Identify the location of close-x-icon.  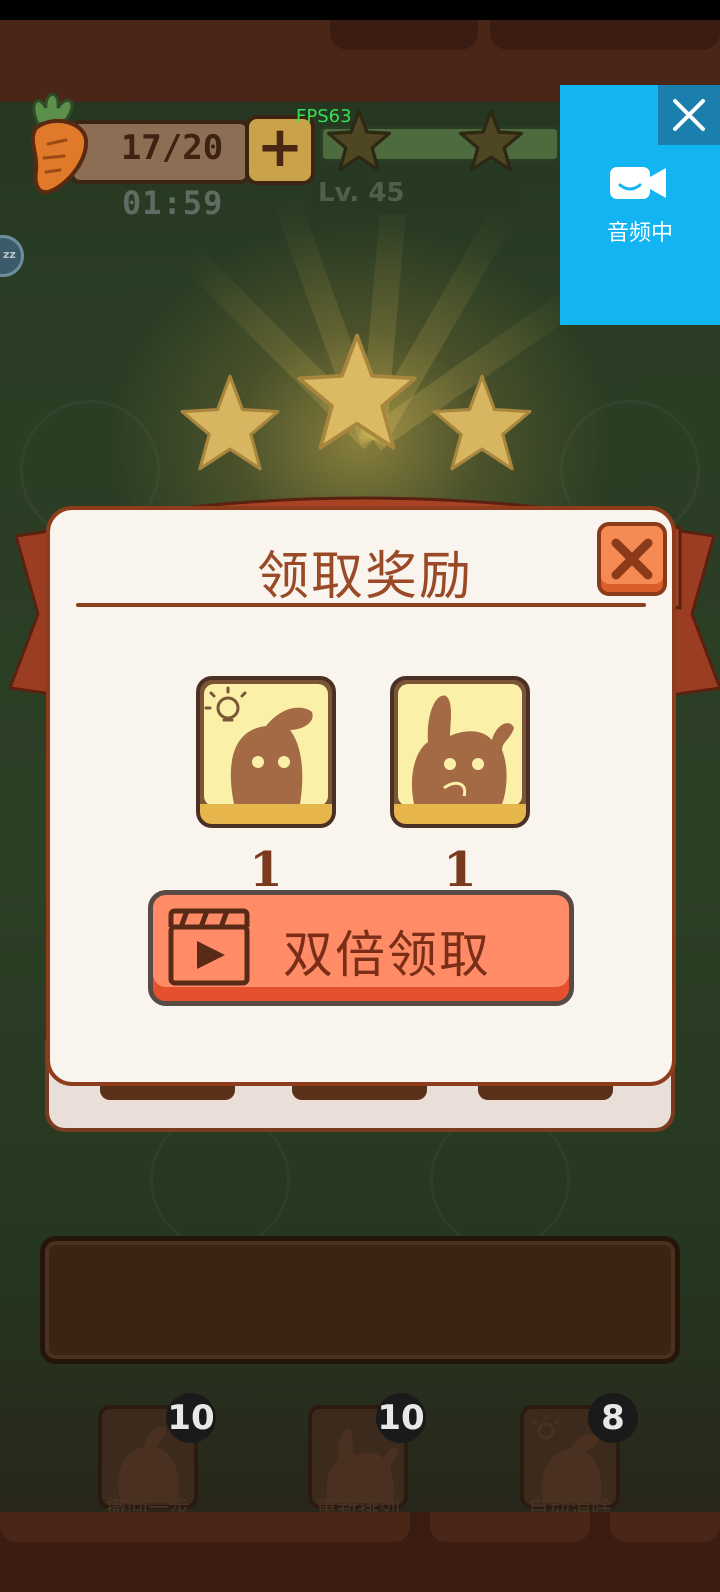
(632, 559).